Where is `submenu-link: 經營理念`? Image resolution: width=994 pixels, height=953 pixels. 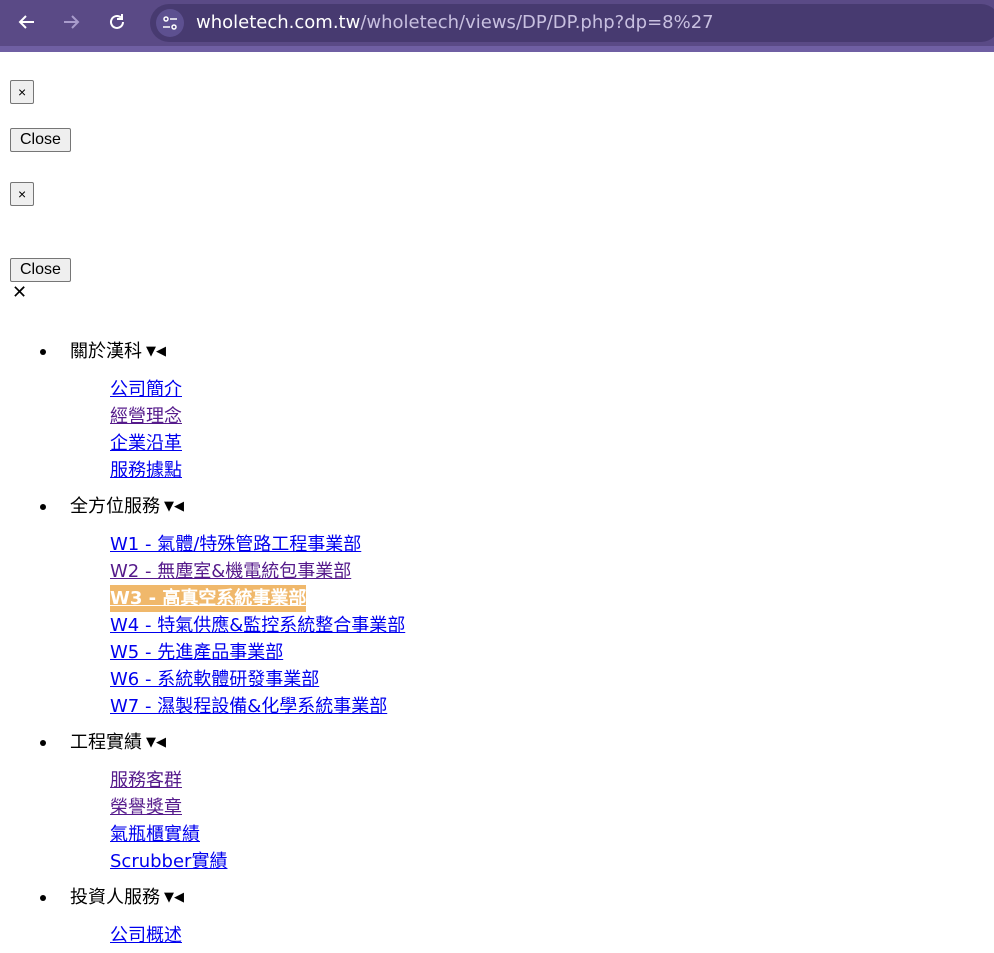 submenu-link: 經營理念 is located at coordinates (146, 416).